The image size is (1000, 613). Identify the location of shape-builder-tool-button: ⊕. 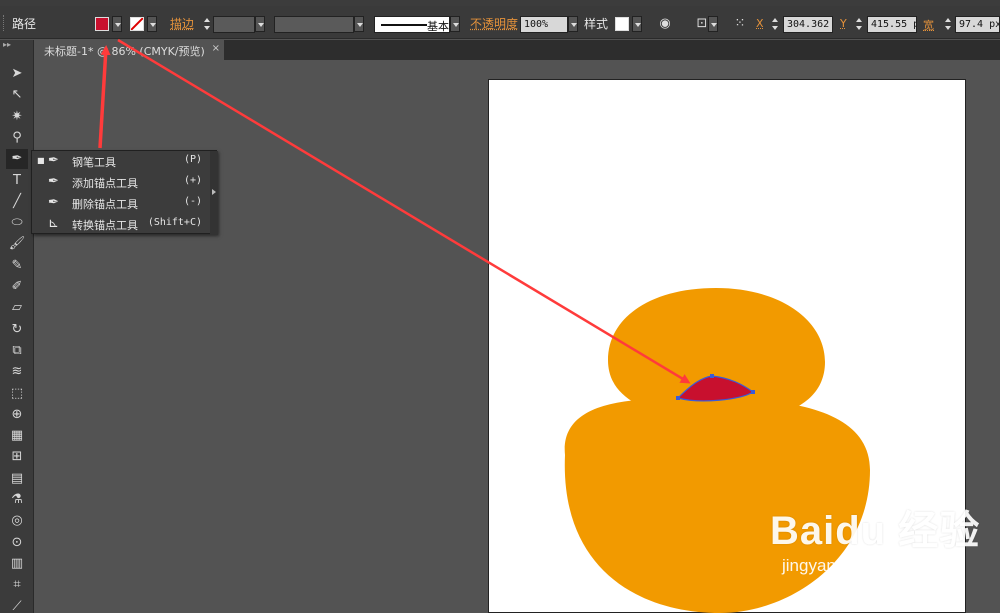
(17, 415).